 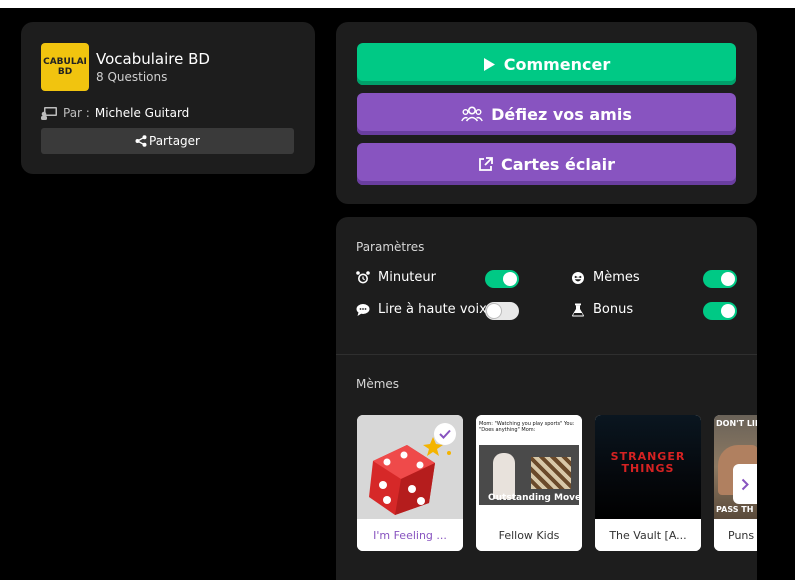 I want to click on chevron-right-icon, so click(x=745, y=484).